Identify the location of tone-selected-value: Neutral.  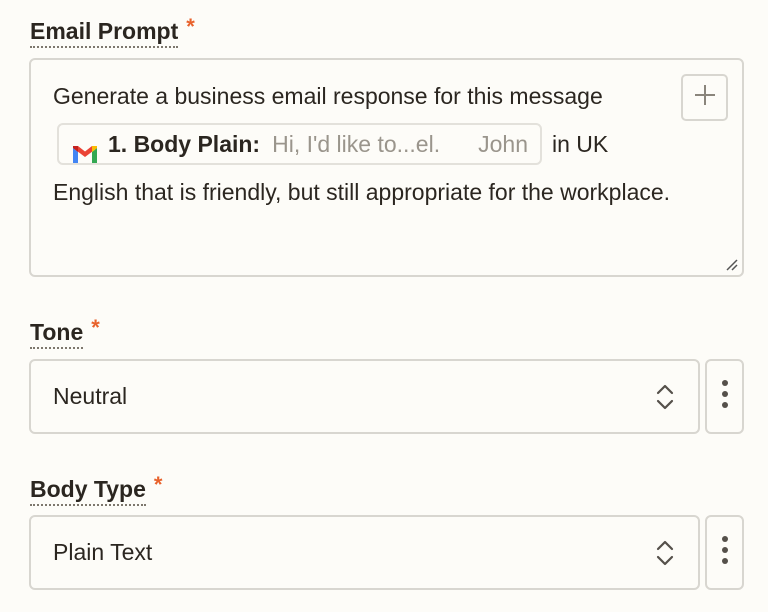
(90, 396).